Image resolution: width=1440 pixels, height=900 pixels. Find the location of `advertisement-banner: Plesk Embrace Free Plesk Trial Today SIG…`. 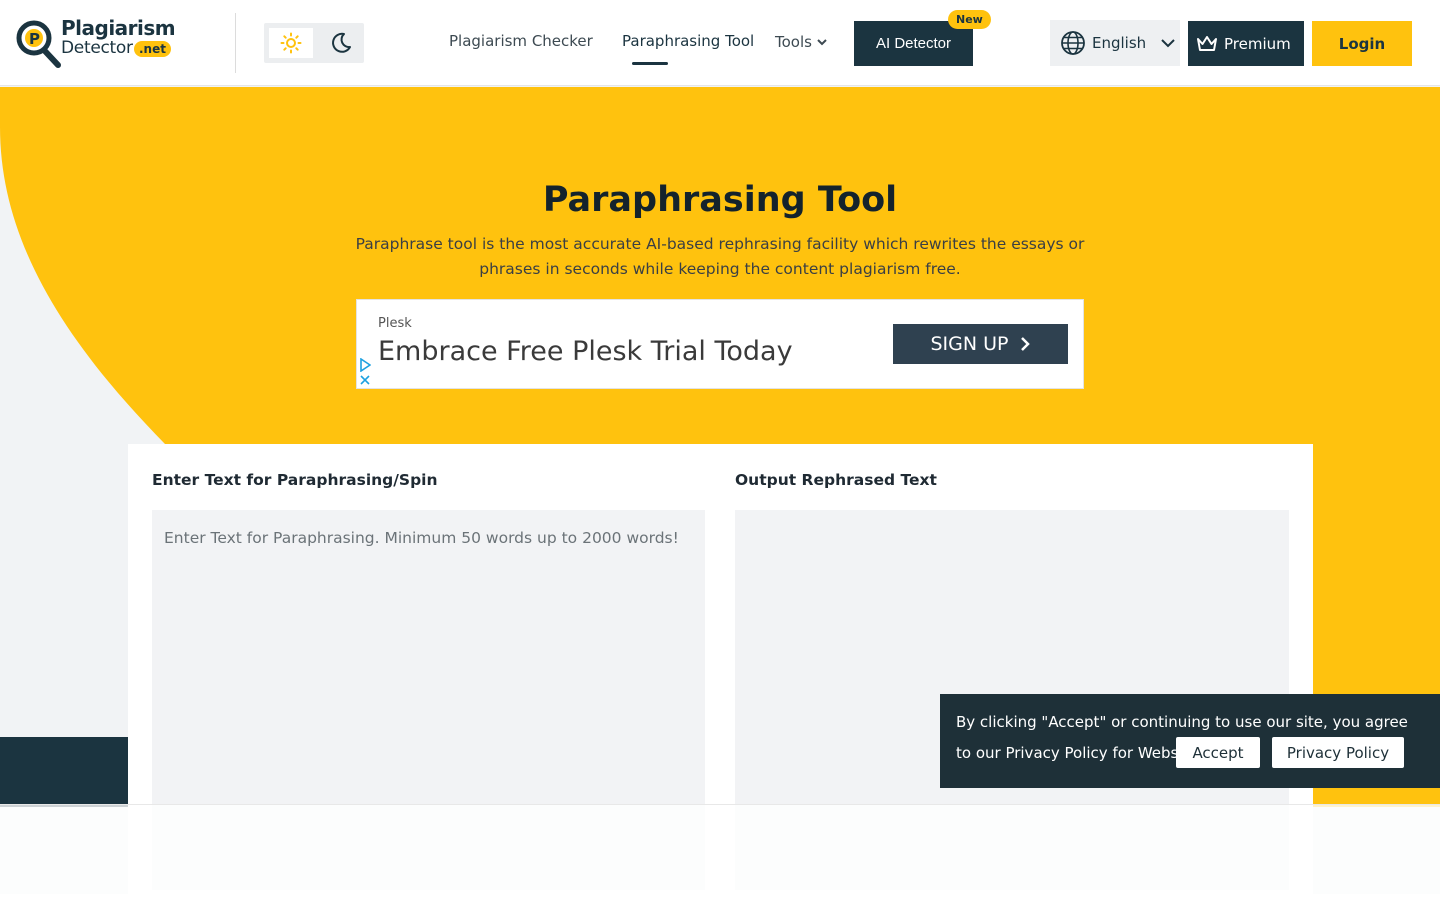

advertisement-banner: Plesk Embrace Free Plesk Trial Today SIG… is located at coordinates (720, 344).